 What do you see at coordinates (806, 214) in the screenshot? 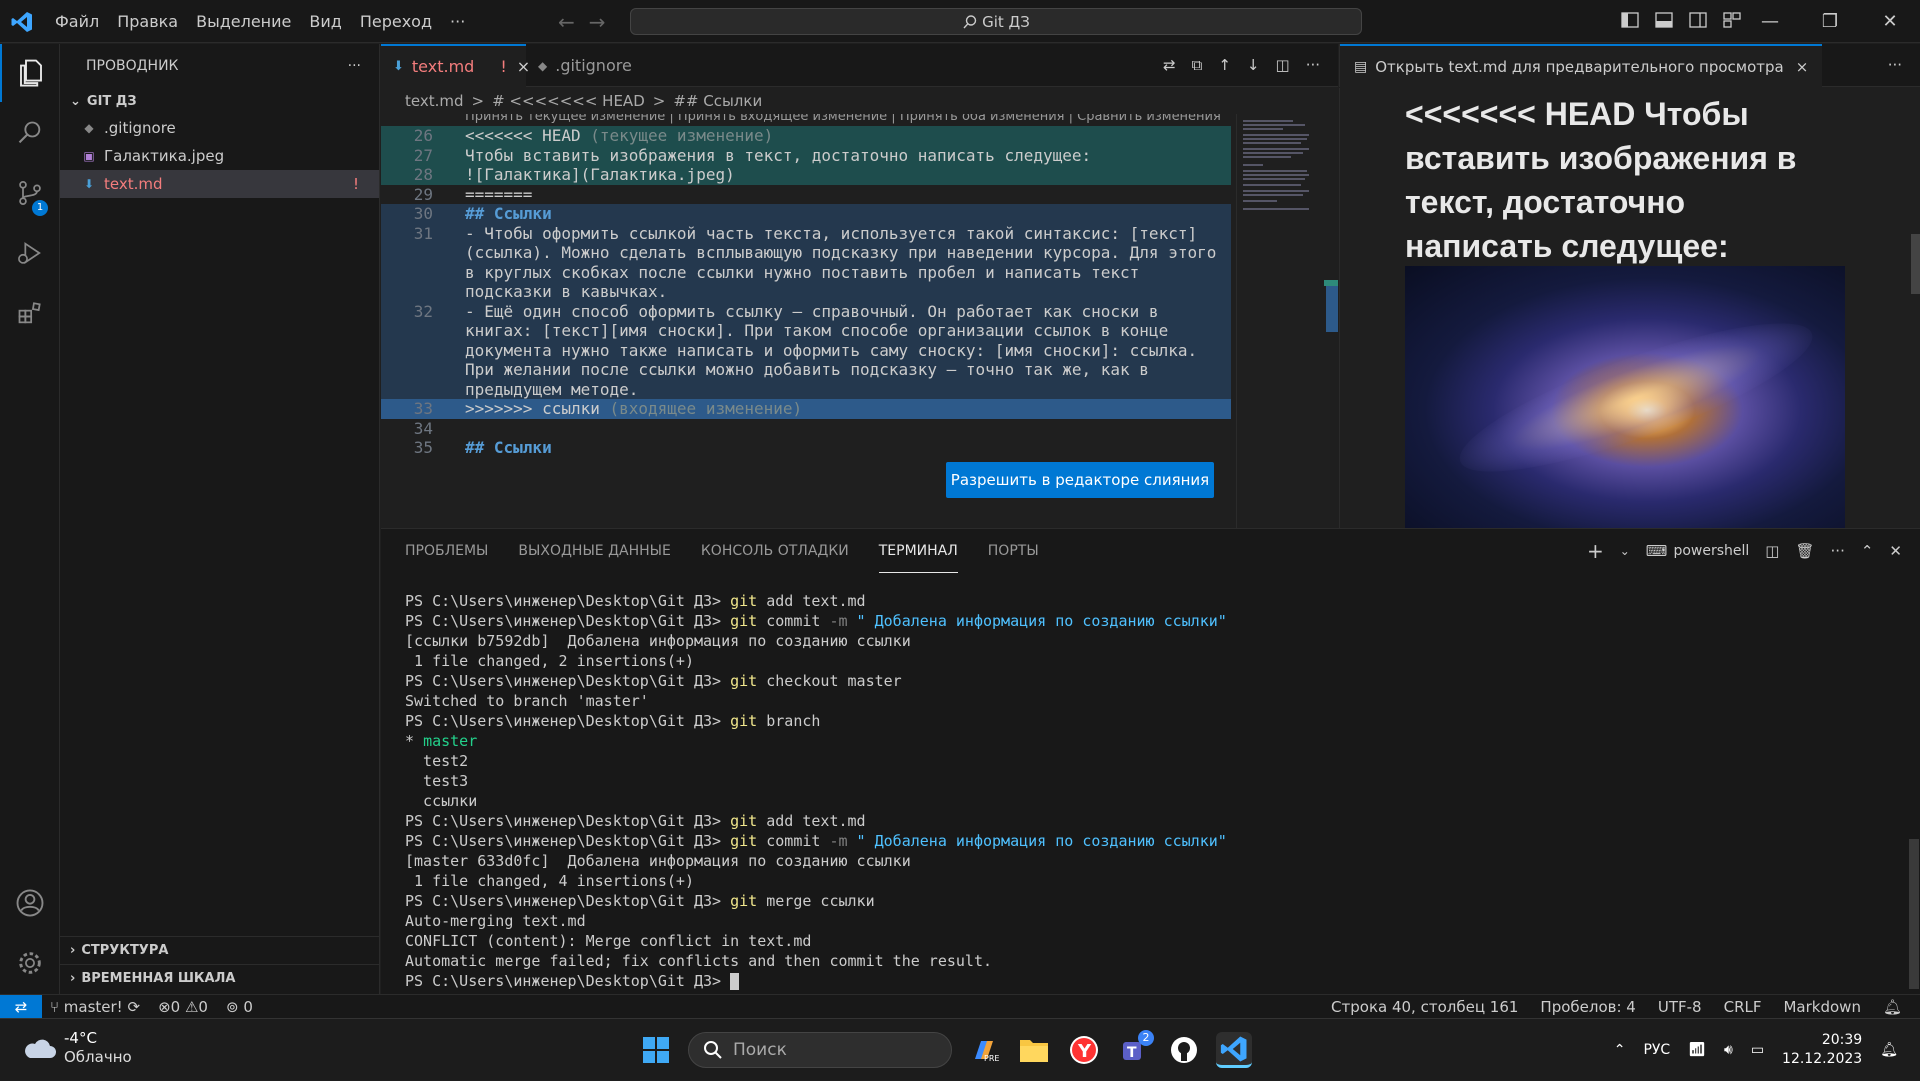
I see `code-line: 30 ## Ссылки` at bounding box center [806, 214].